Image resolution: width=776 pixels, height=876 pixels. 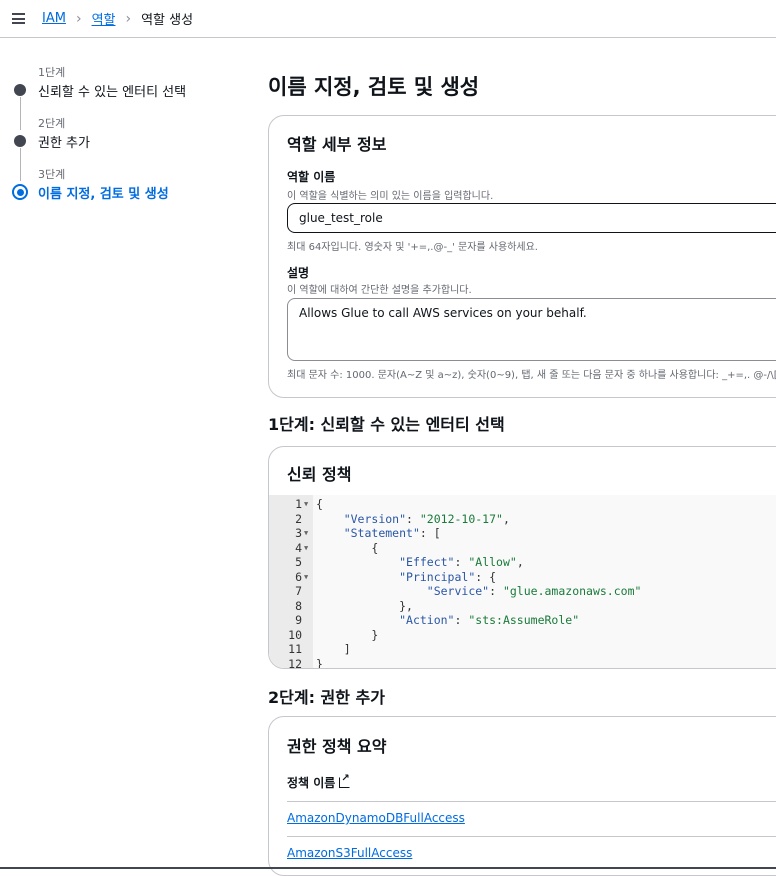 I want to click on code-line: 6 ▼ "Principal": {, so click(x=522, y=577).